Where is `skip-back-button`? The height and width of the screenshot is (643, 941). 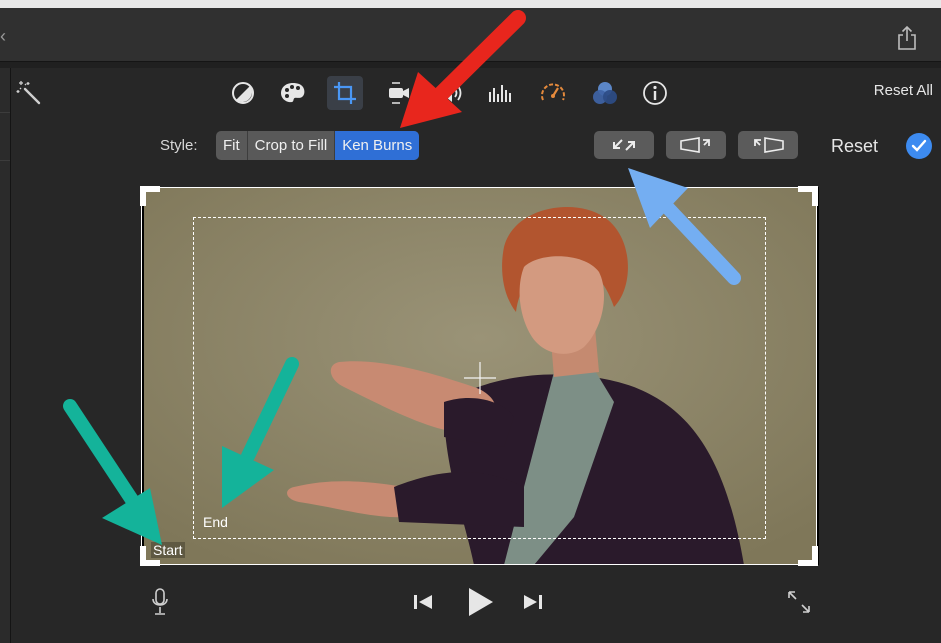
skip-back-button is located at coordinates (423, 602).